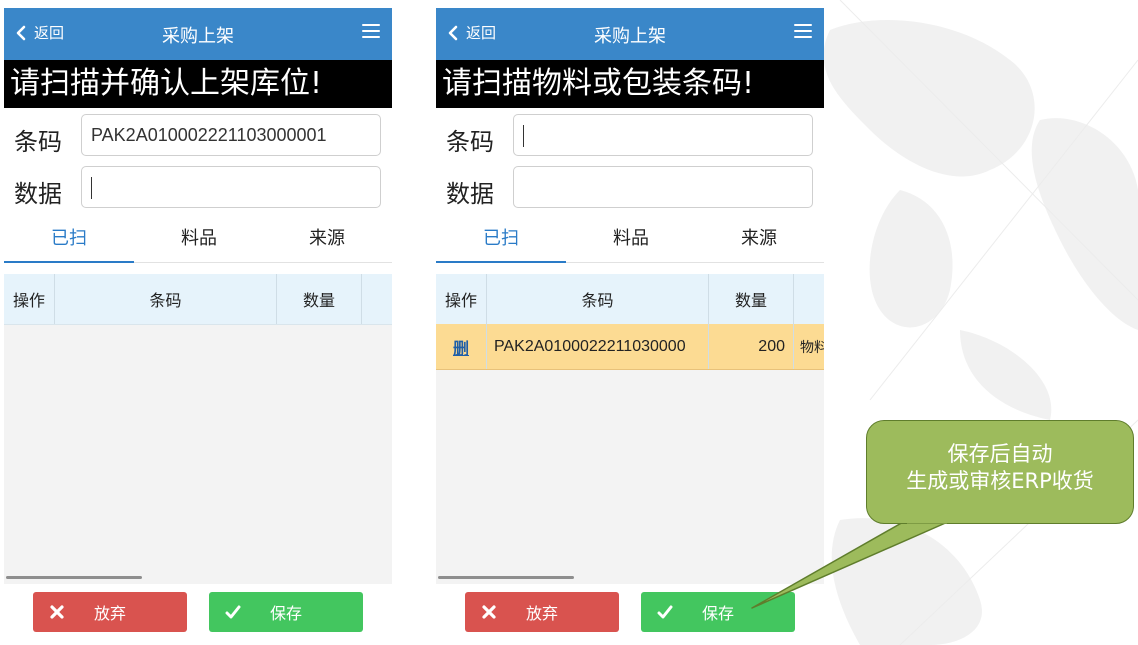 The image size is (1138, 645). What do you see at coordinates (808, 346) in the screenshot?
I see `row-extra: 物料` at bounding box center [808, 346].